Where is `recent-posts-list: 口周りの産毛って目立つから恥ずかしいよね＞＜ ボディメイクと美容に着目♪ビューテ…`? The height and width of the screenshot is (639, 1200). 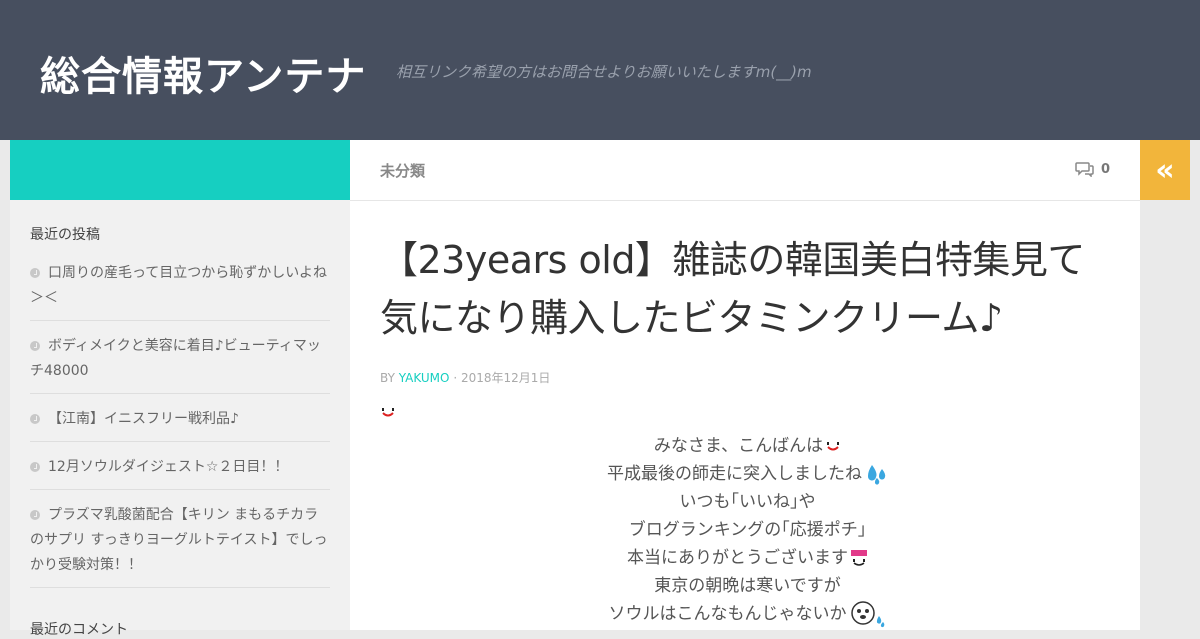
recent-posts-list: 口周りの産毛って目立つから恥ずかしいよね＞＜ ボディメイクと美容に着目♪ビューテ… is located at coordinates (180, 428).